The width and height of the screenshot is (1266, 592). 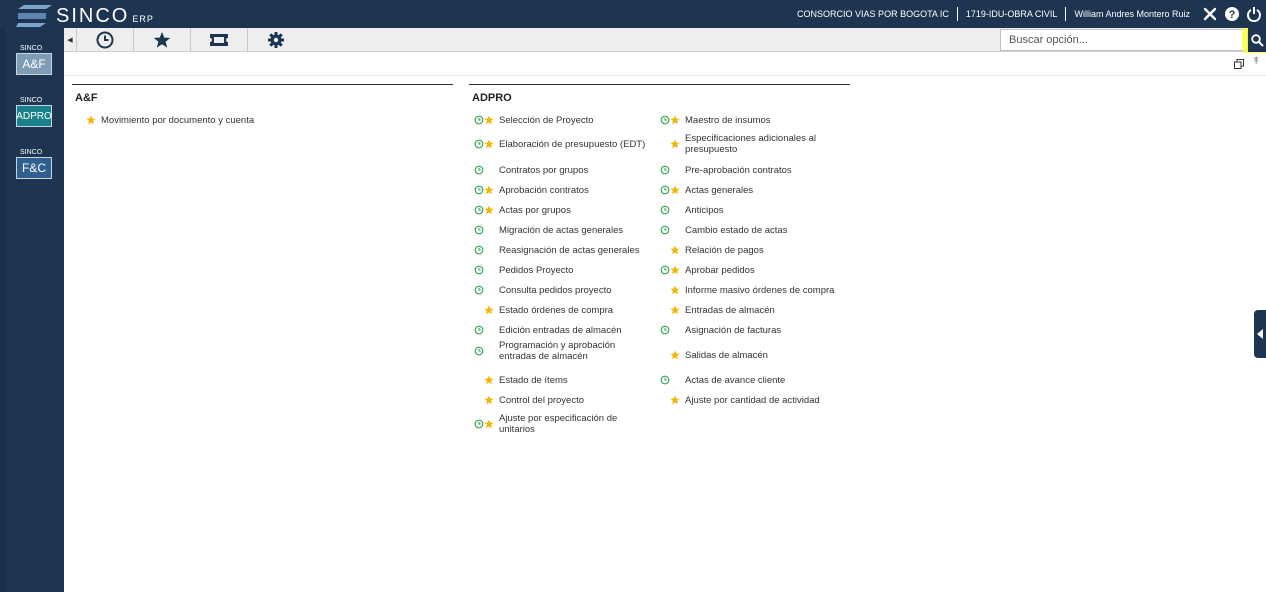 I want to click on company-name: CONSORCIO VIAS POR BOGOTA IC, so click(x=873, y=14).